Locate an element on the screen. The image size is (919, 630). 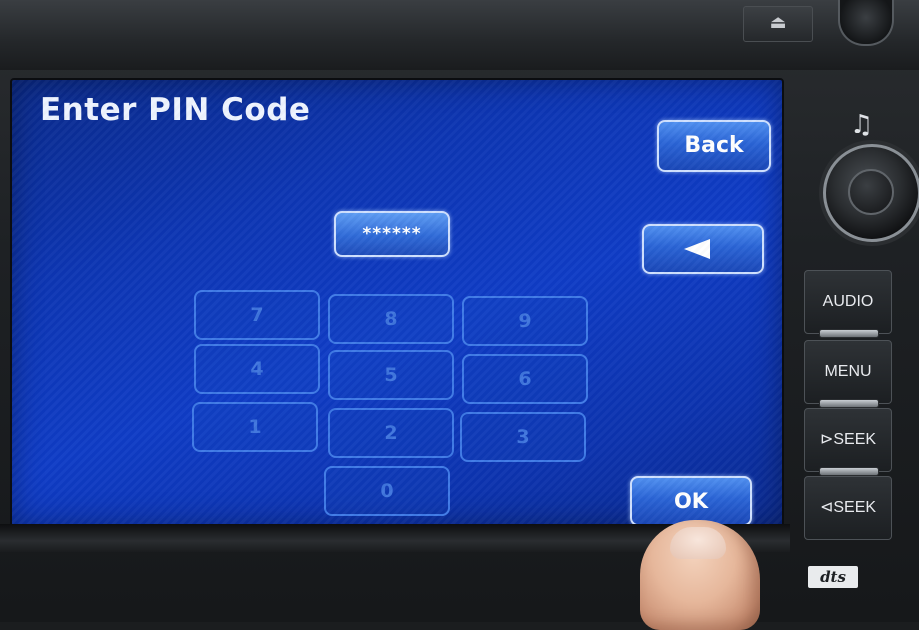
menu-button-label: MENU is located at coordinates (848, 371).